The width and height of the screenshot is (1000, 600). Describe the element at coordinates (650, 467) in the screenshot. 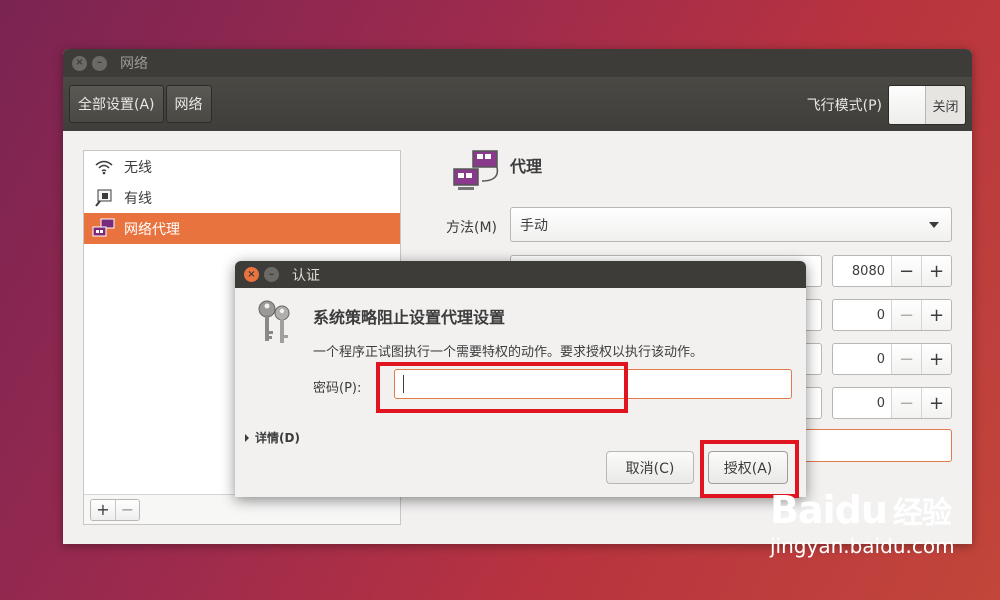

I see `cancel-button: 取消(C)` at that location.